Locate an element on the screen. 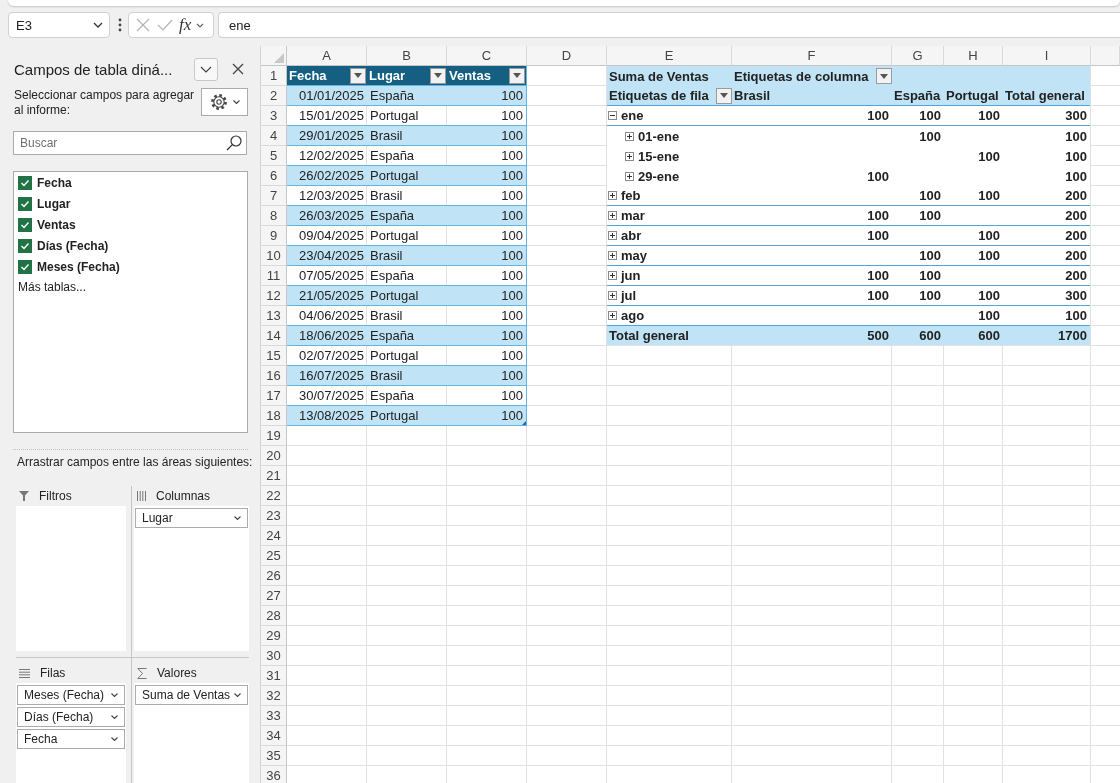  column-header: B is located at coordinates (407, 56).